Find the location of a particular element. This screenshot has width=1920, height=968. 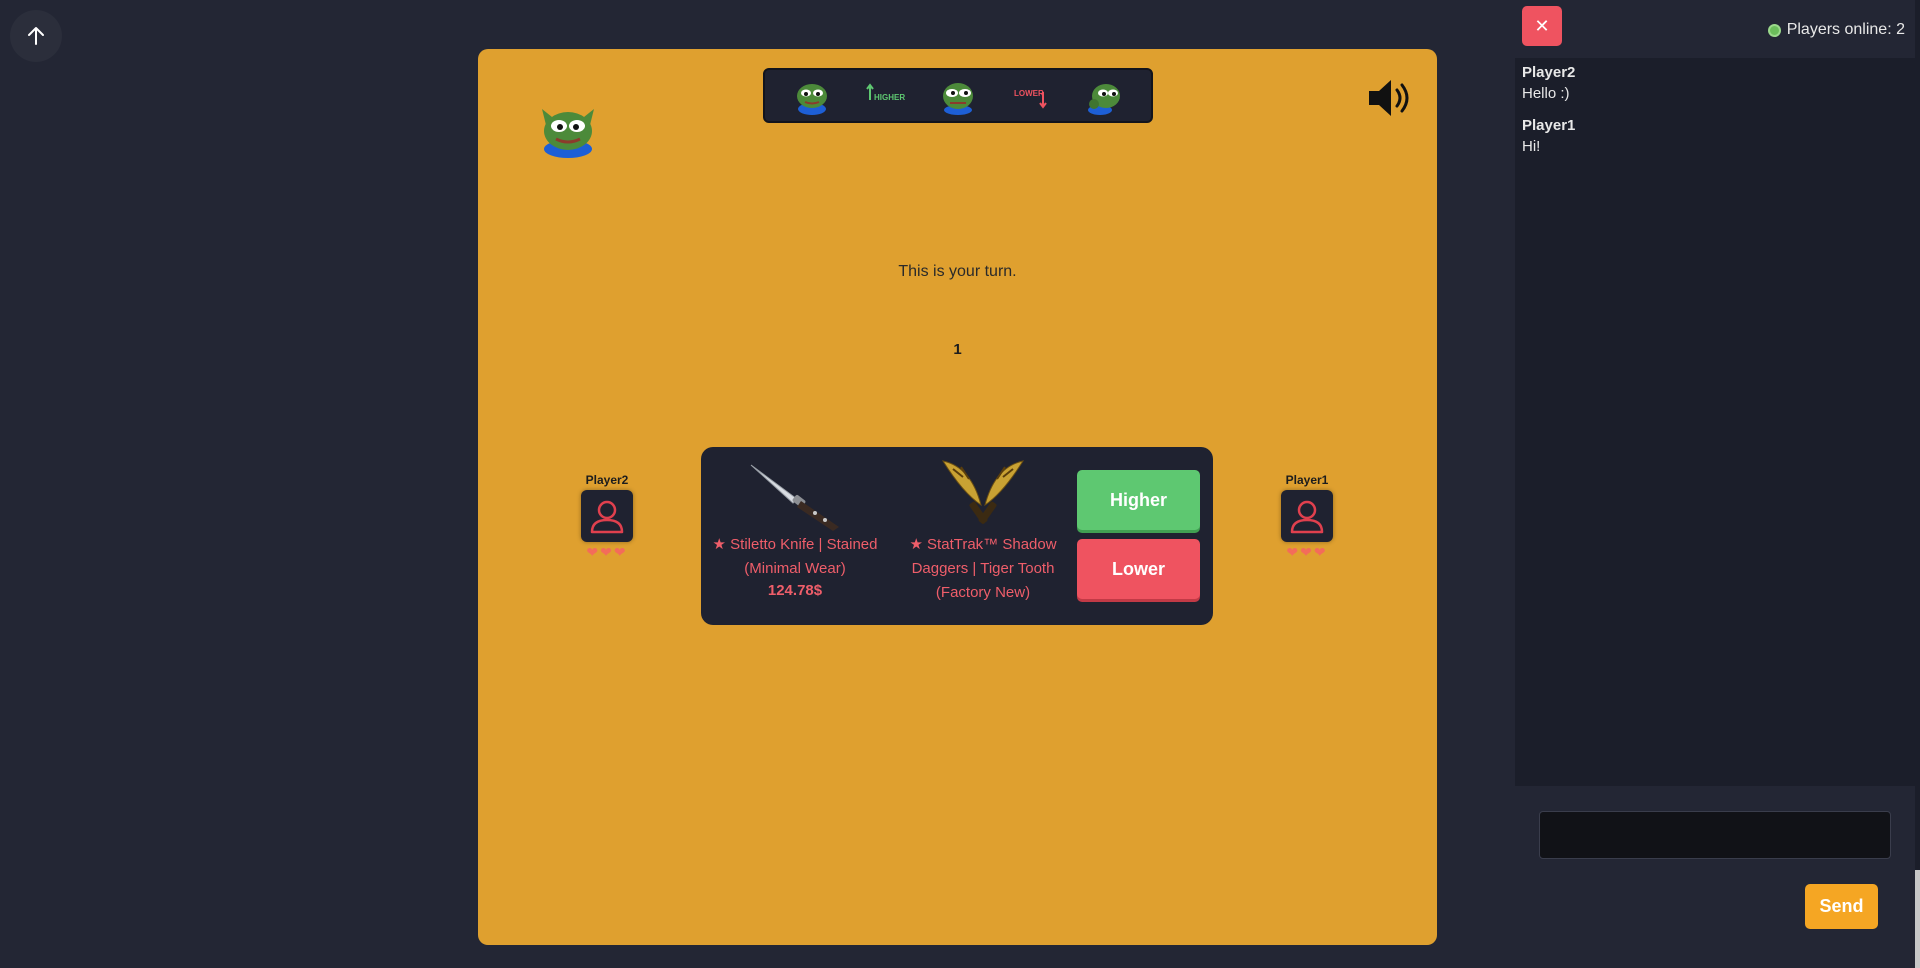

player-left: Player2 ❤❤❤ is located at coordinates (607, 516).